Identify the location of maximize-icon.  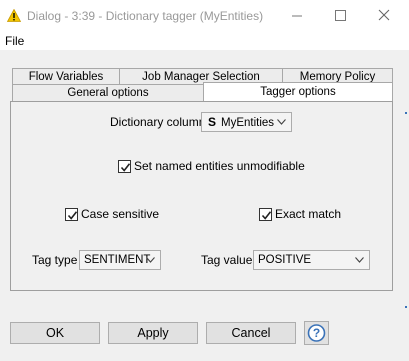
(340, 15).